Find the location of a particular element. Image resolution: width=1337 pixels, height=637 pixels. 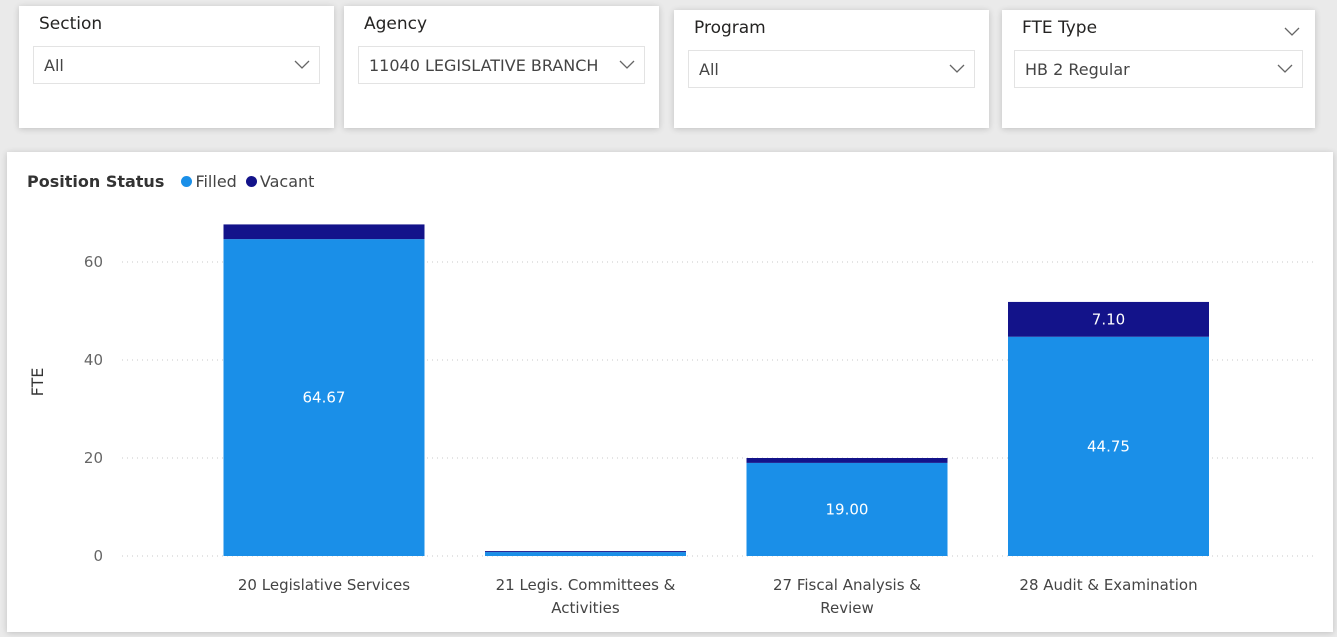

bar-data-label: 19.00 is located at coordinates (847, 509).